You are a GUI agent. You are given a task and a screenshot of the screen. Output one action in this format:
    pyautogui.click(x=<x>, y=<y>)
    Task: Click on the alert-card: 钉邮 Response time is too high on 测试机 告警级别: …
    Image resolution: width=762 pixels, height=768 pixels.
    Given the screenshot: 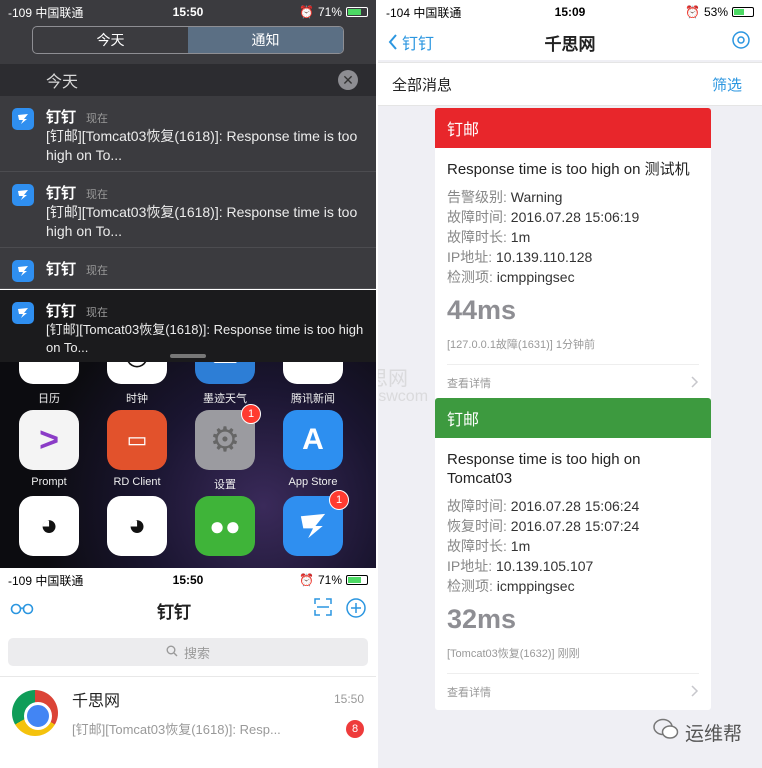 What is the action you would take?
    pyautogui.click(x=573, y=254)
    